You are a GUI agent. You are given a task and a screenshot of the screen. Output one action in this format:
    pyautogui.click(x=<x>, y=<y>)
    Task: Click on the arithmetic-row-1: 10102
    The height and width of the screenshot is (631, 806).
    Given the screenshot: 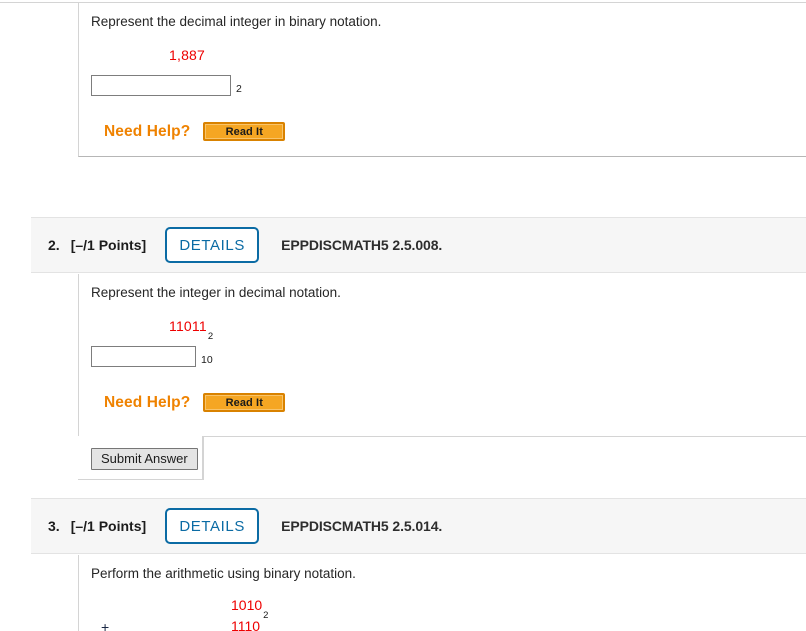 What is the action you would take?
    pyautogui.click(x=191, y=609)
    